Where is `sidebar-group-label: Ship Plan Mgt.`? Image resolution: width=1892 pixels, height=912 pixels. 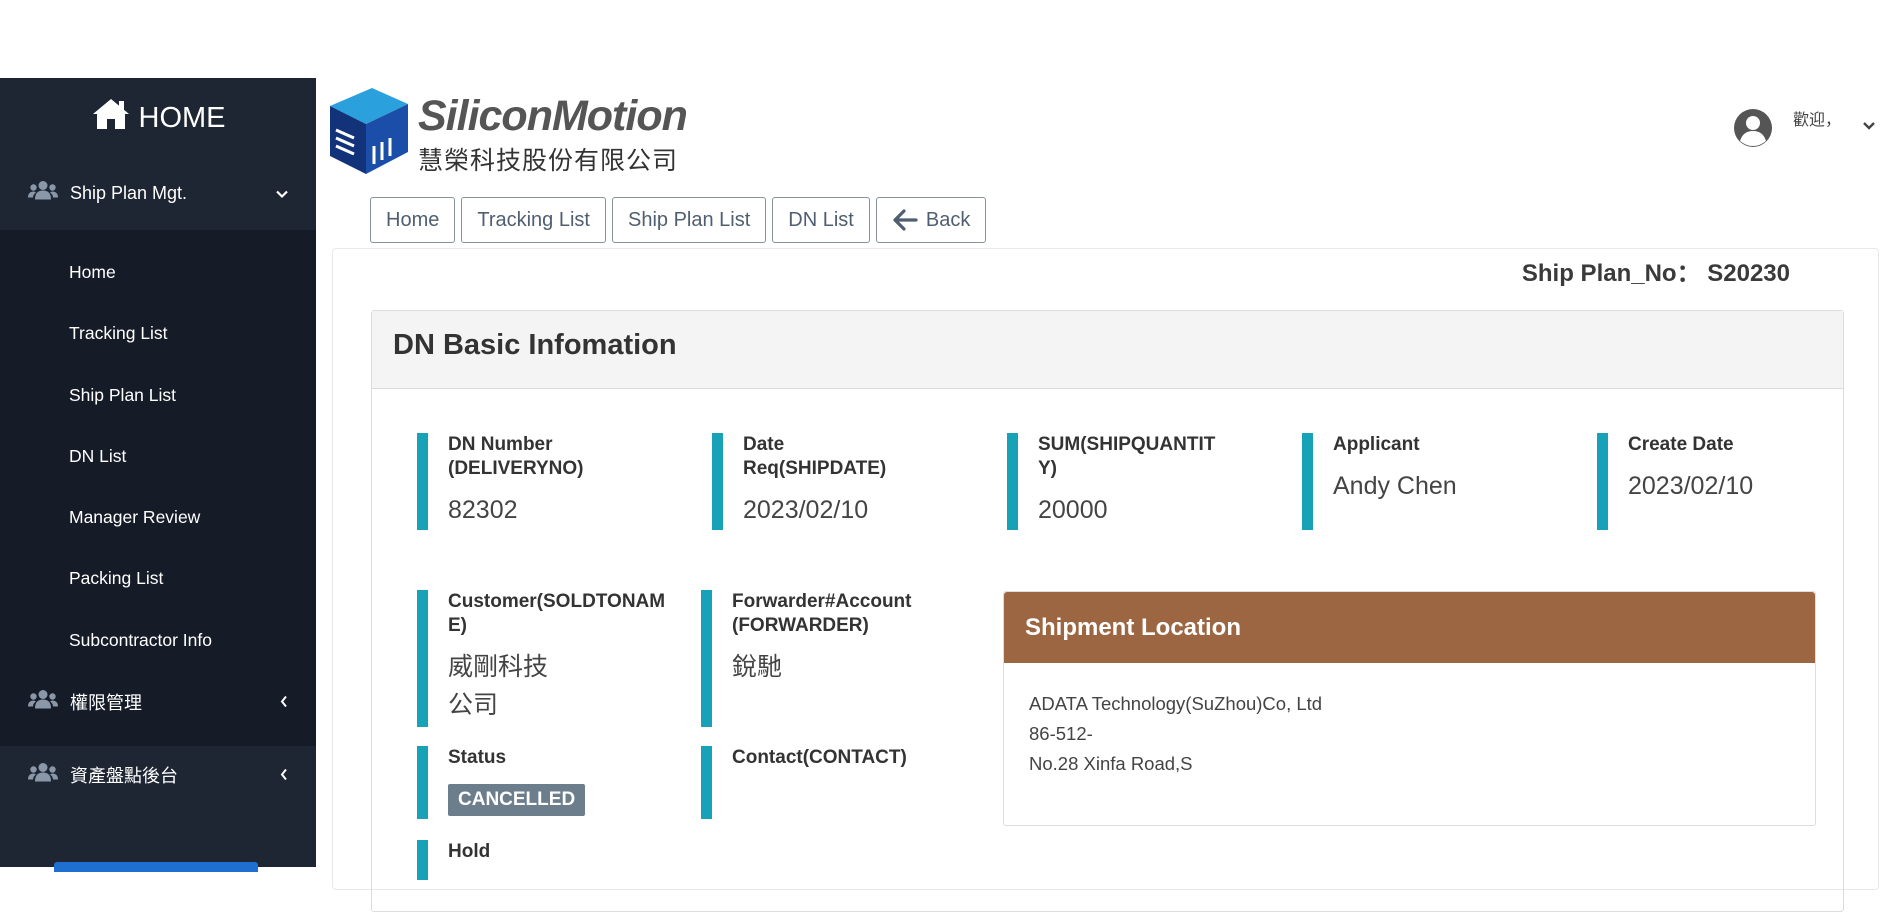 sidebar-group-label: Ship Plan Mgt. is located at coordinates (129, 192).